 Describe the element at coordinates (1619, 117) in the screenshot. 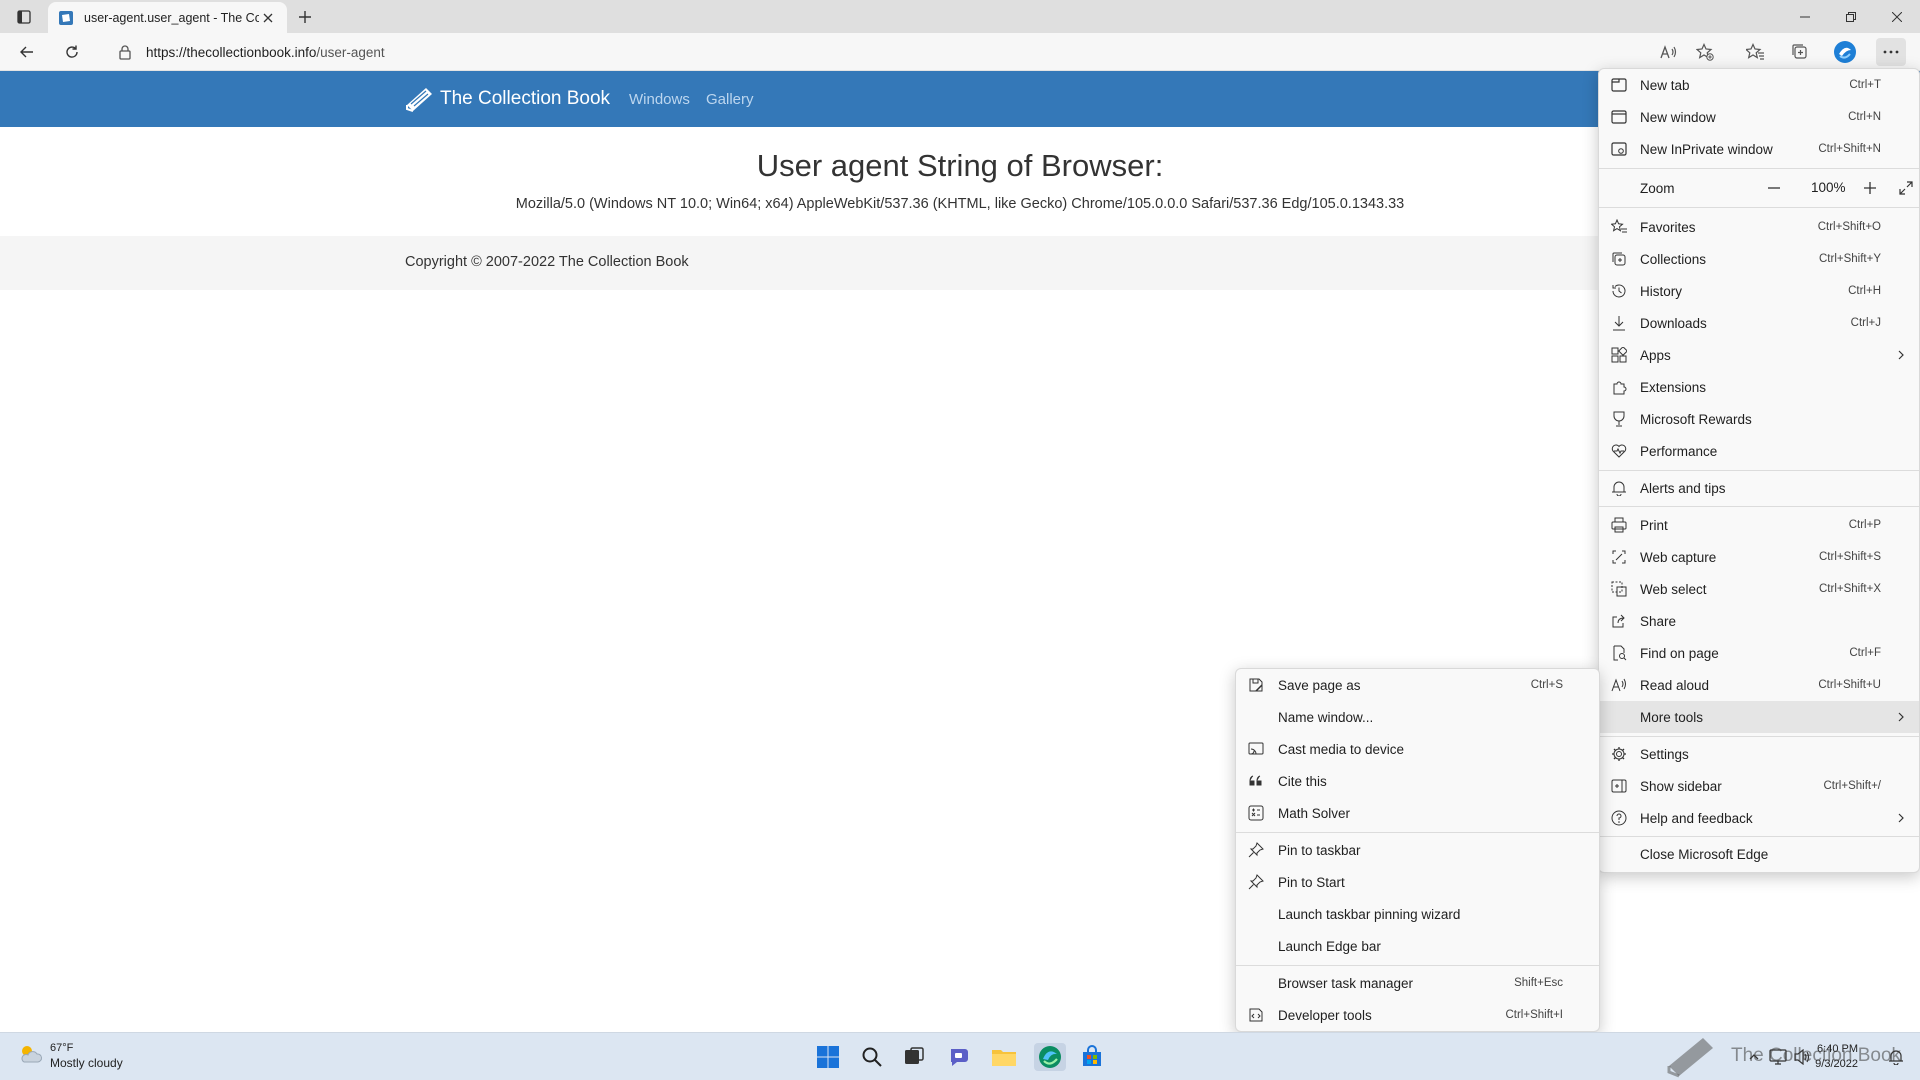

I see `new-window-icon` at that location.